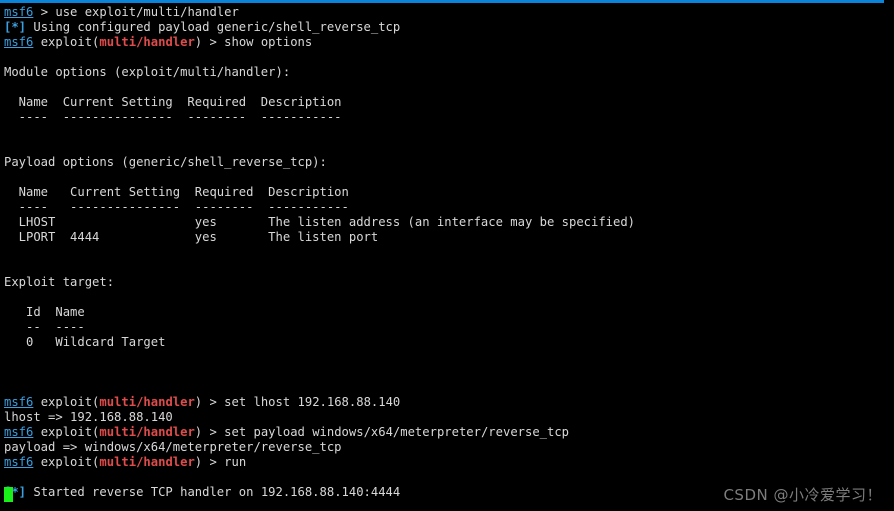 This screenshot has width=894, height=511. Describe the element at coordinates (442, 1) in the screenshot. I see `window-accent-bar` at that location.